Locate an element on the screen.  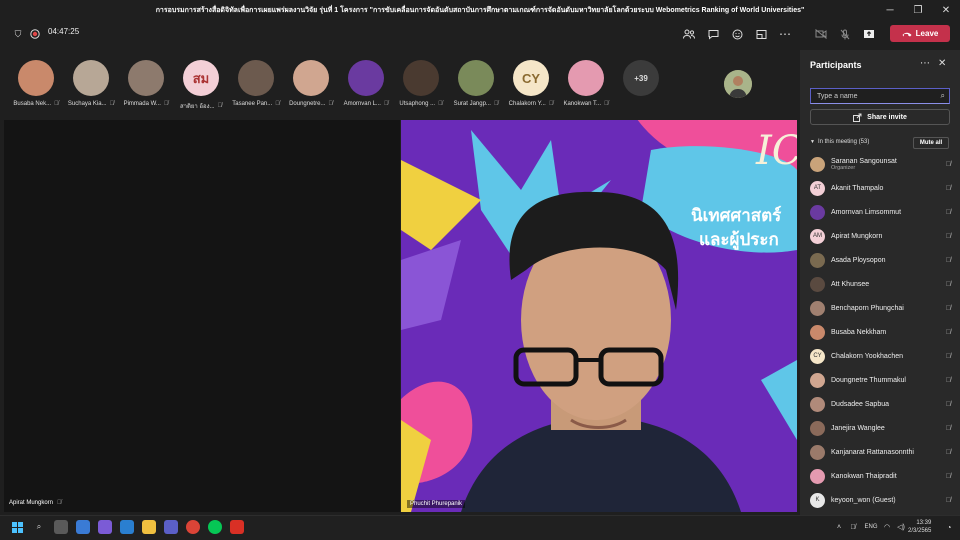
participant-list-item: Janejira Wanglee 🎙̸ is located at coordinates (882, 428).